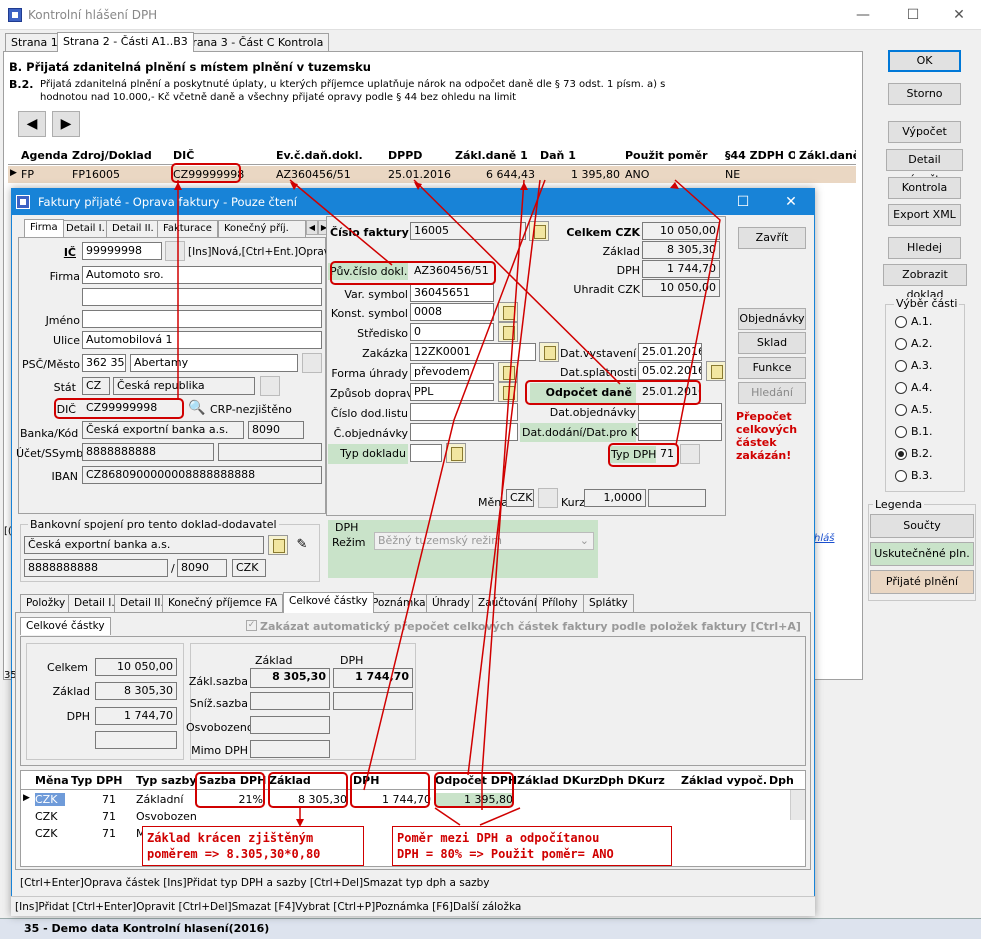 The image size is (981, 939). What do you see at coordinates (65, 626) in the screenshot?
I see `subtab-celkove: Celkové částky` at bounding box center [65, 626].